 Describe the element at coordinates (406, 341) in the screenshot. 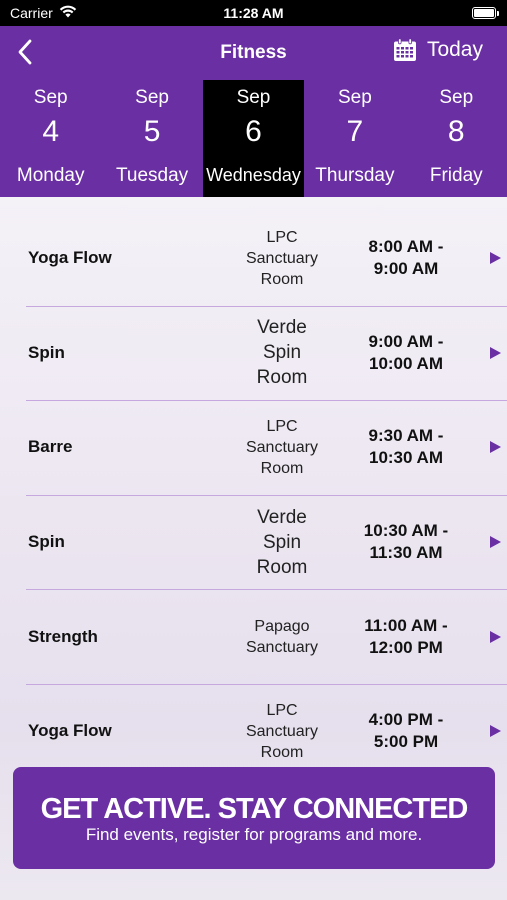

I see `time-start: 9:00 AM -` at that location.